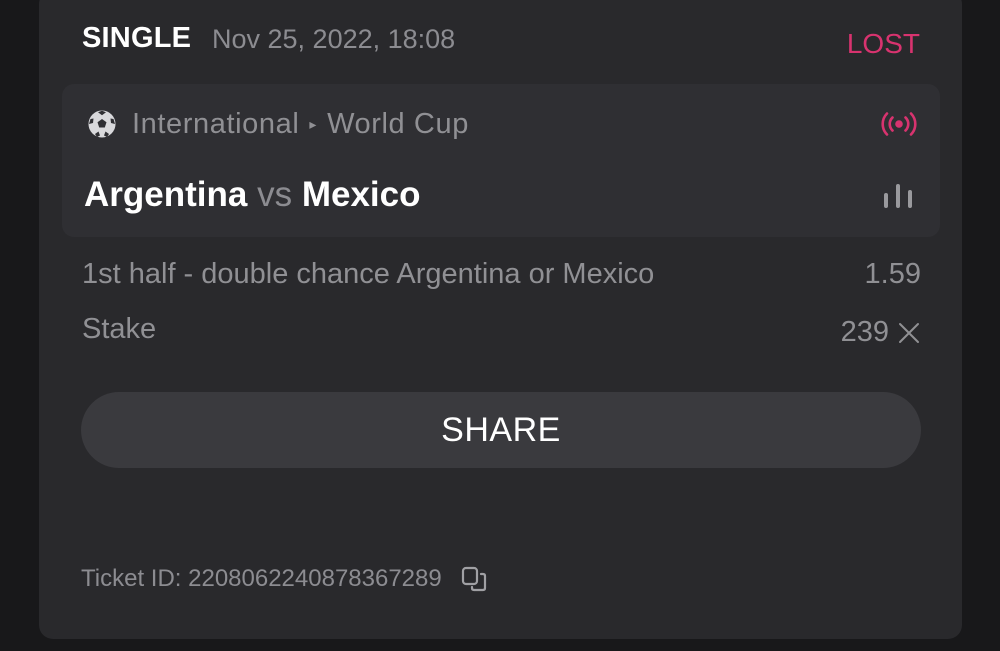 The height and width of the screenshot is (651, 1000). Describe the element at coordinates (501, 430) in the screenshot. I see `share-button: SHARE` at that location.